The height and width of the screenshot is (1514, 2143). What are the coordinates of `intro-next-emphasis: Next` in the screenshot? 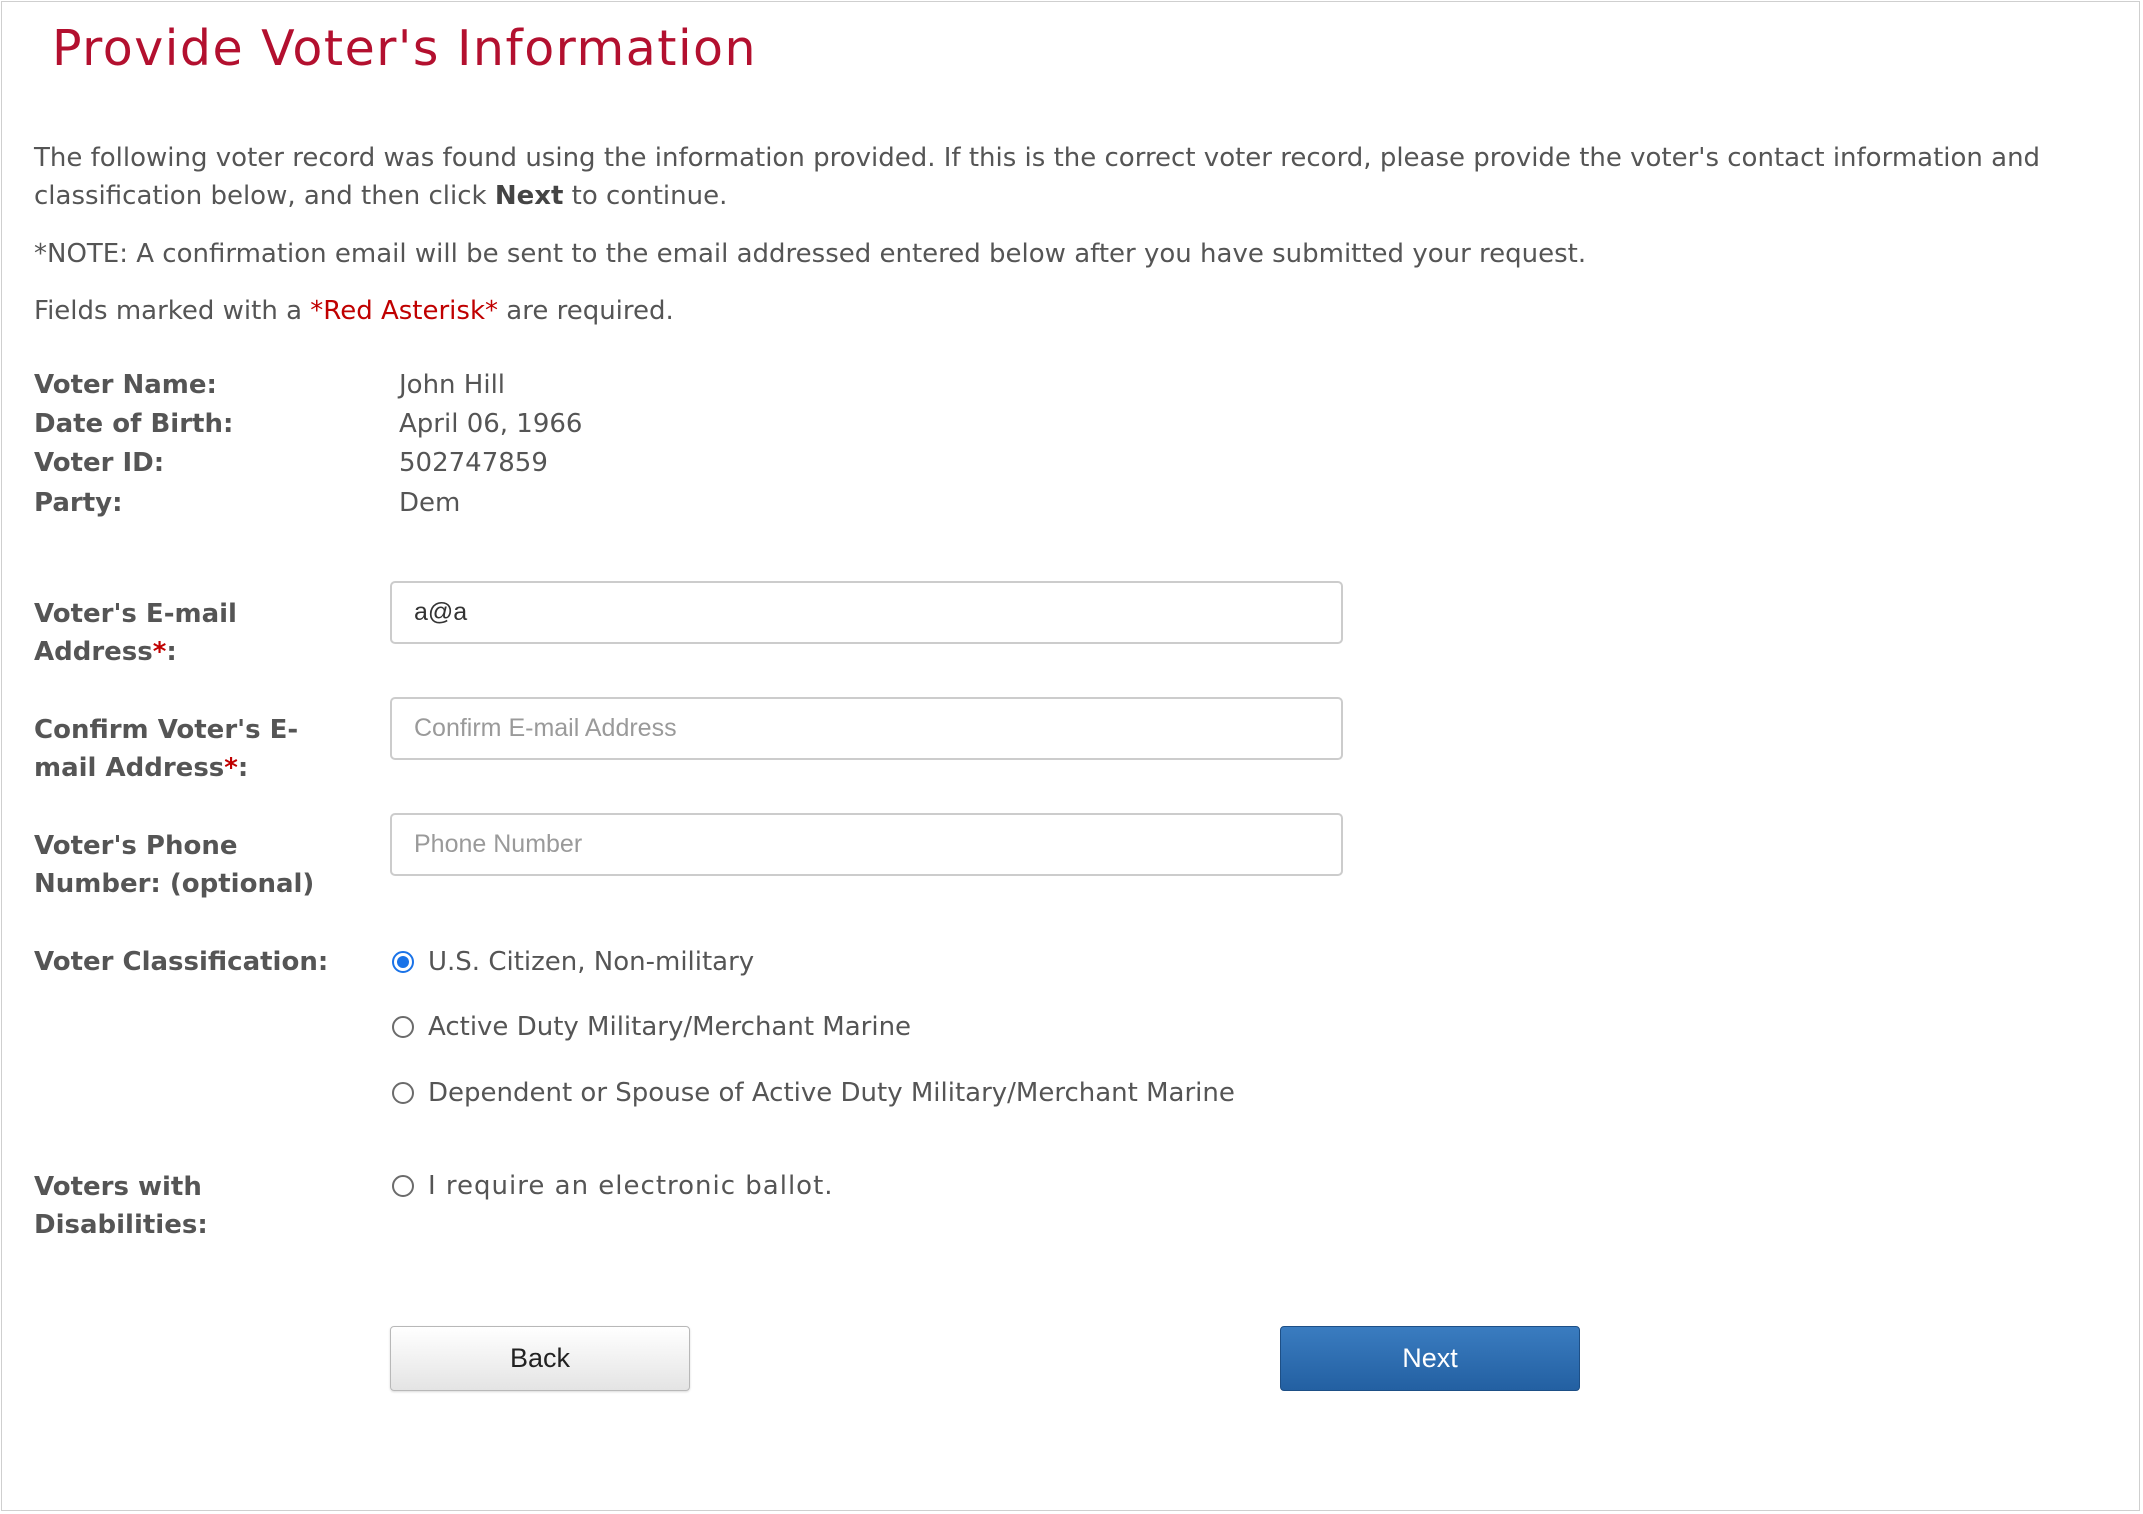 It's located at (529, 196).